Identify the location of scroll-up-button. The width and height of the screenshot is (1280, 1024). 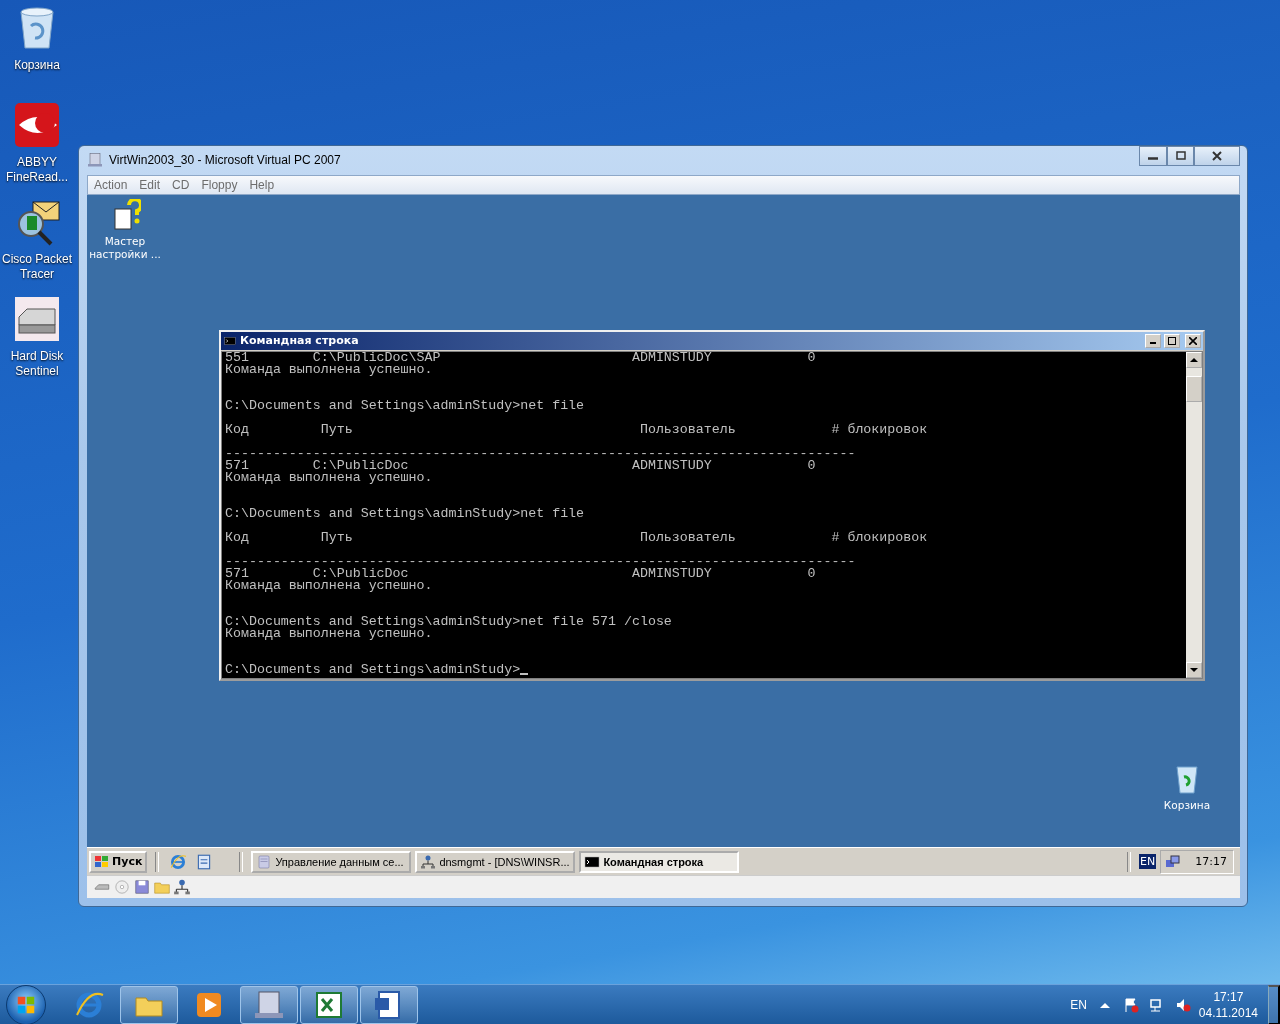
(1194, 359).